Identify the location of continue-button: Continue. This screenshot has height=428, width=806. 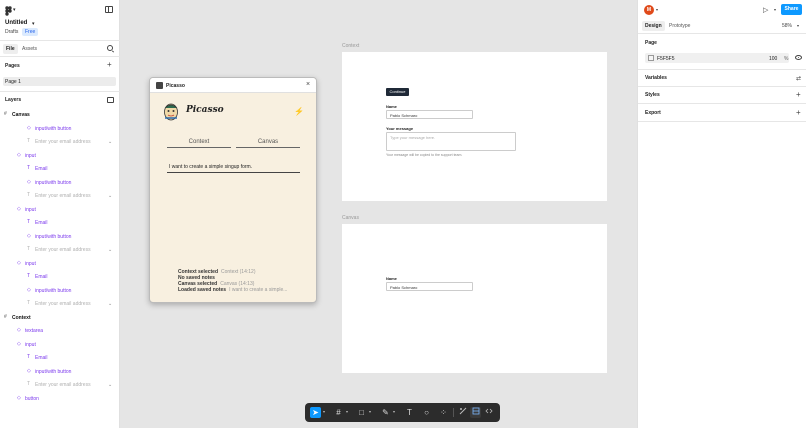
(397, 92).